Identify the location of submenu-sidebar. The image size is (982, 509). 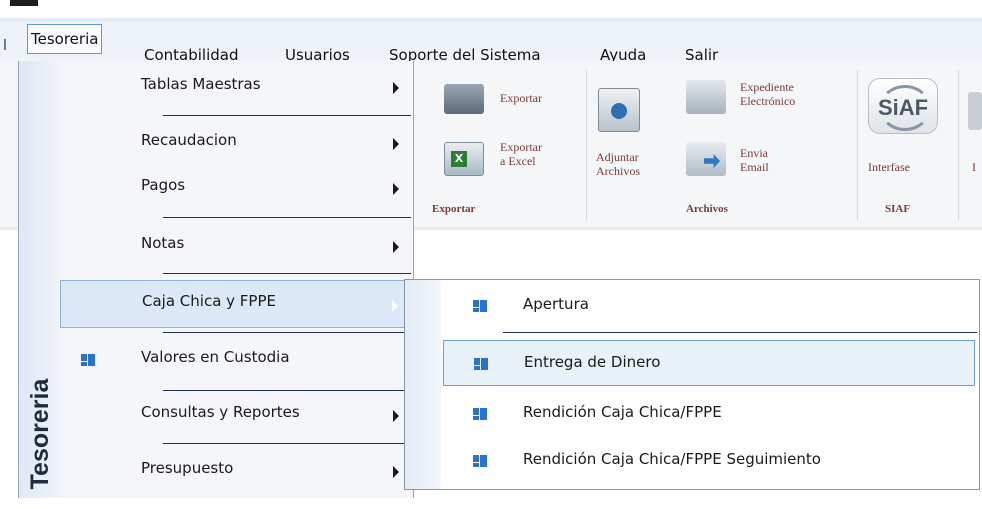
(423, 384).